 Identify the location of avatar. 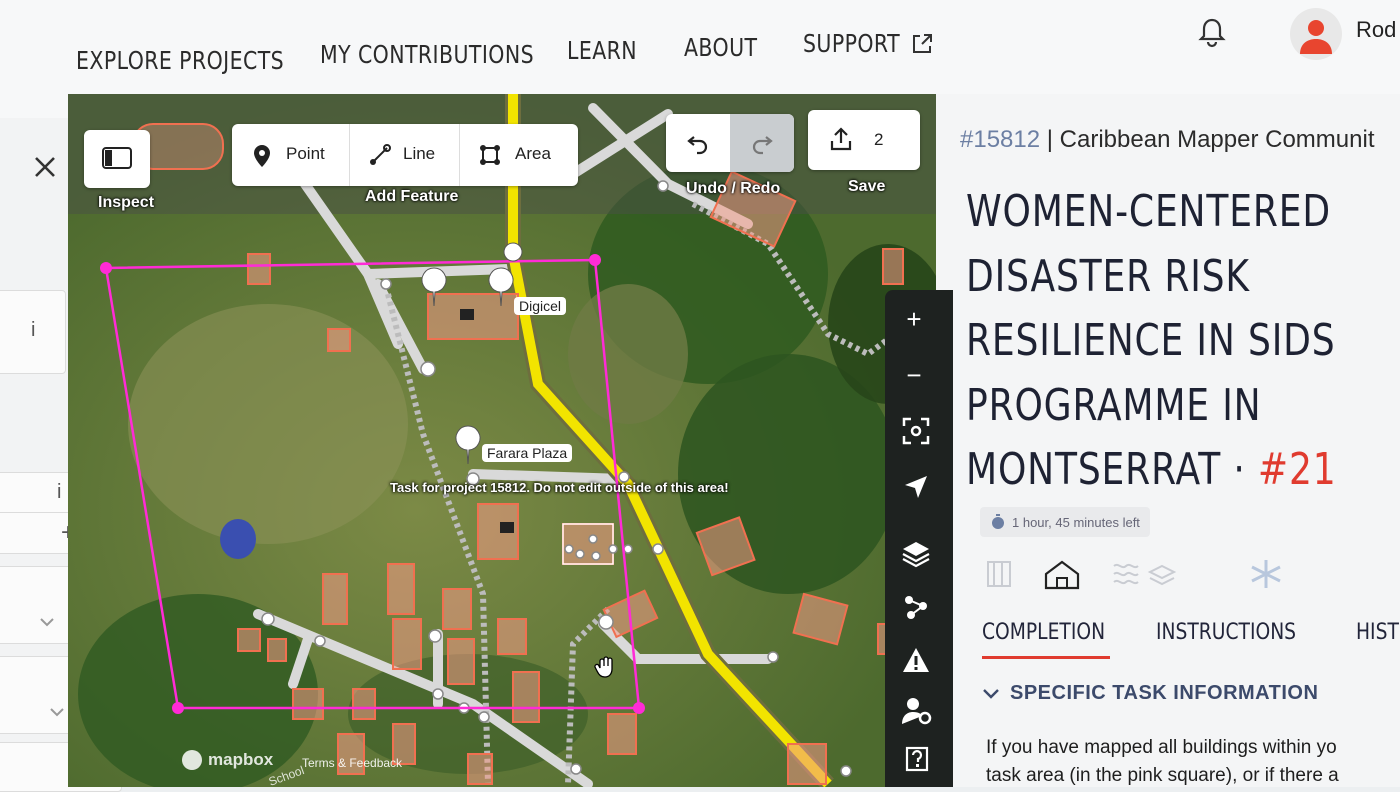
(1316, 34).